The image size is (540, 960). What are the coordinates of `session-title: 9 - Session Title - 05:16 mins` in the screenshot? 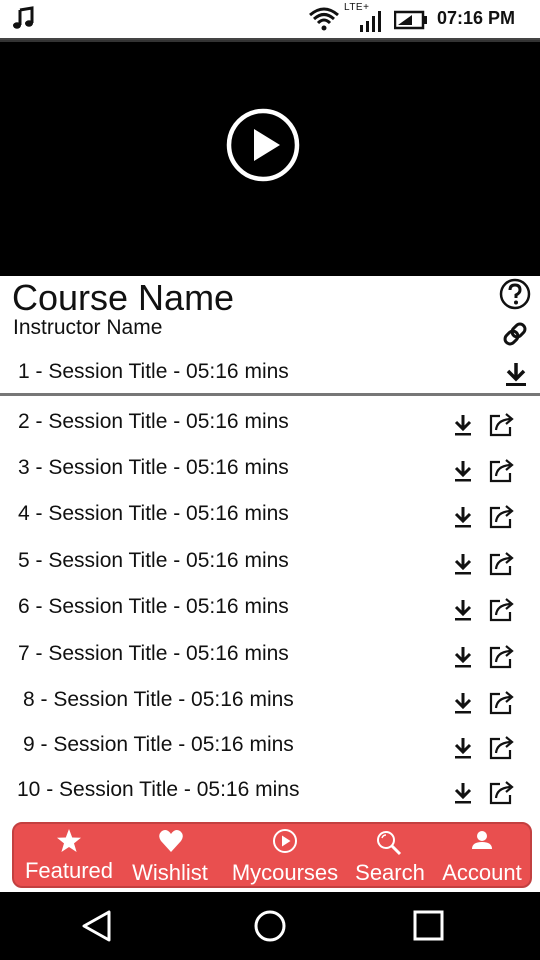 It's located at (158, 744).